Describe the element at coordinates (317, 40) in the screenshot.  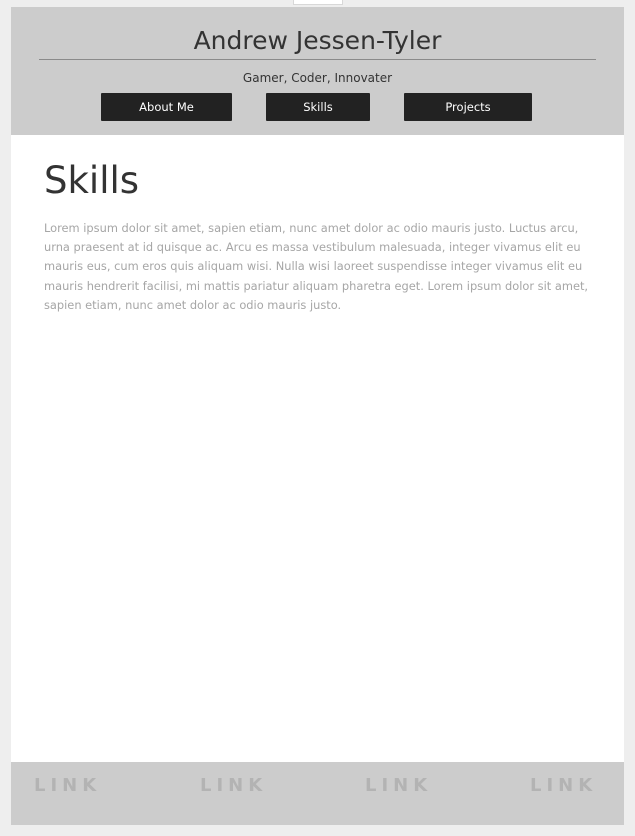
I see `site-title: Andrew Jessen-Tyler` at that location.